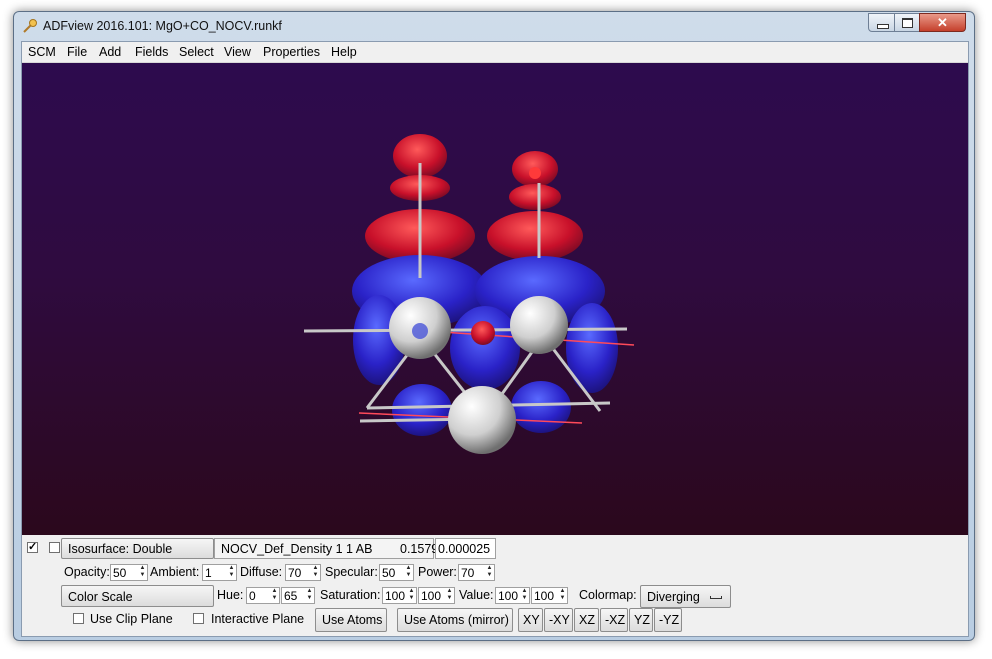 The height and width of the screenshot is (659, 992). I want to click on close-icon: ✕, so click(942, 22).